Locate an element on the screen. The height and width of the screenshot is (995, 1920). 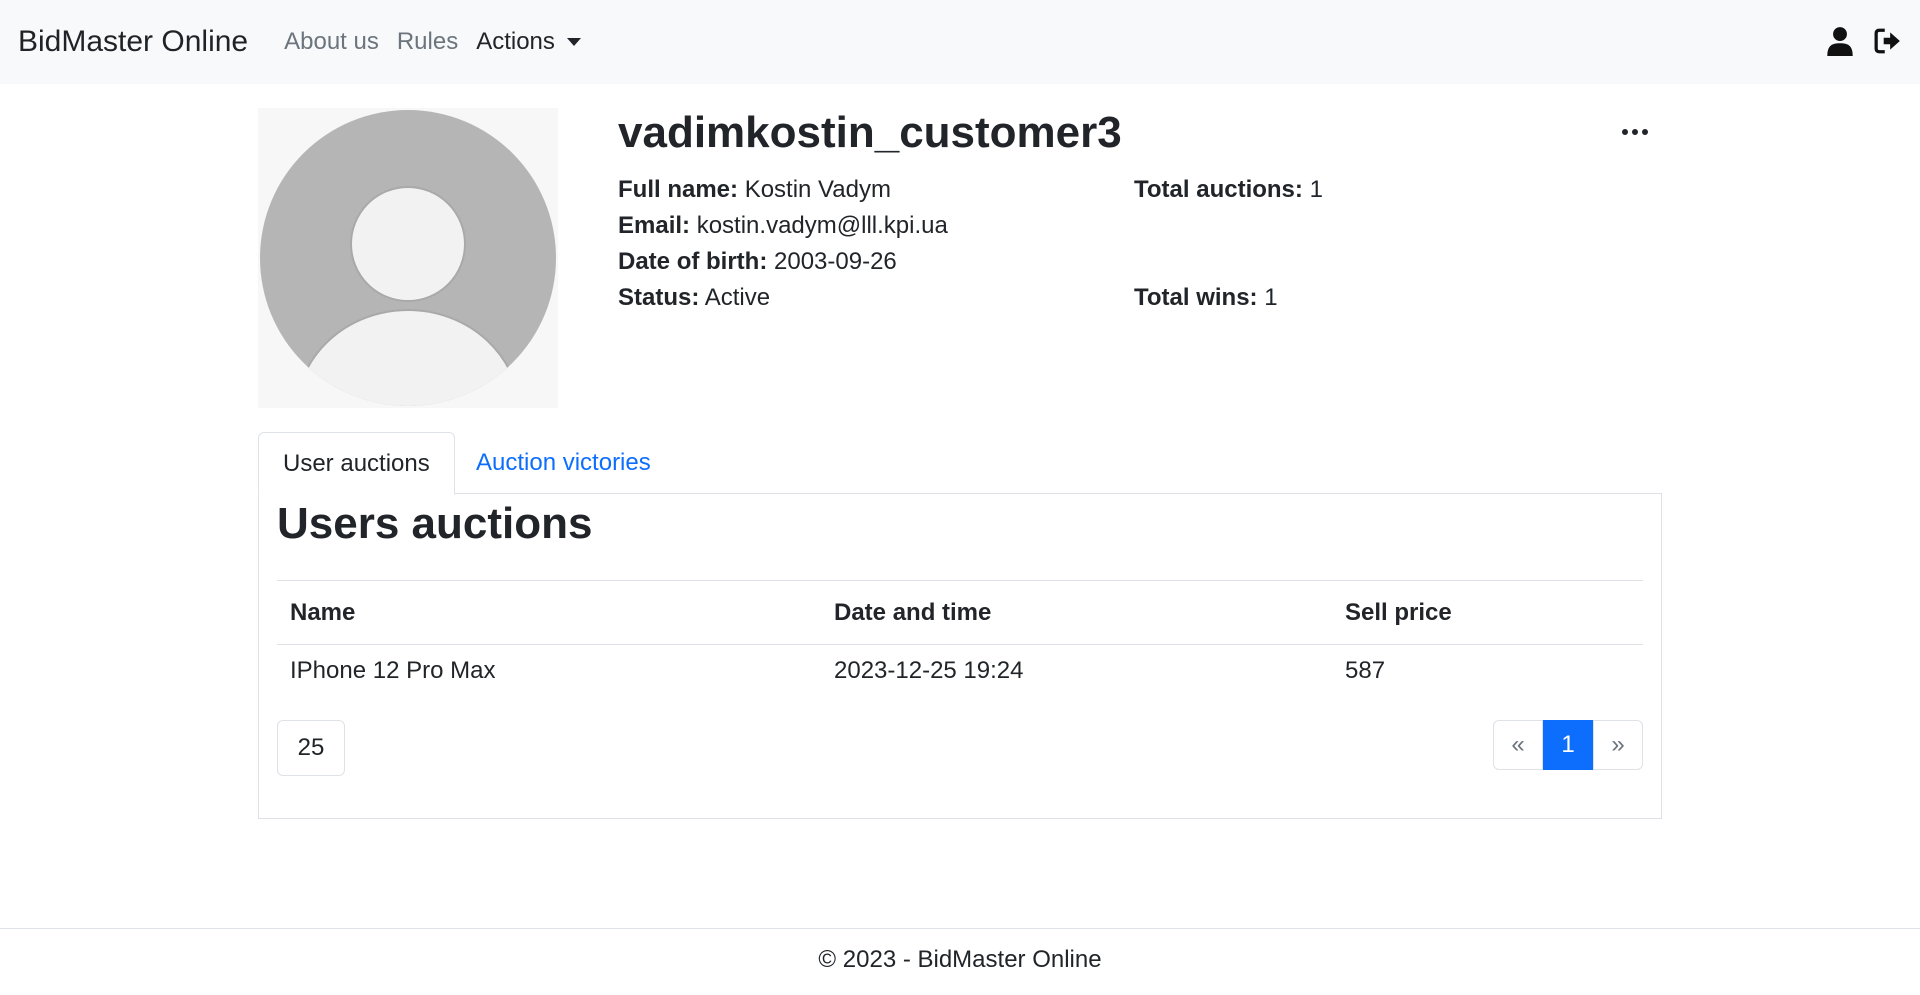
cell-date-time: 2023-12-25 19:24 is located at coordinates (929, 670).